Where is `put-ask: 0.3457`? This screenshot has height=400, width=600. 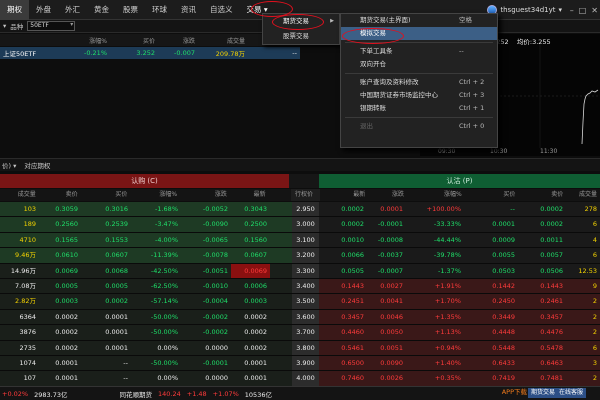
put-ask: 0.3457 is located at coordinates (551, 316).